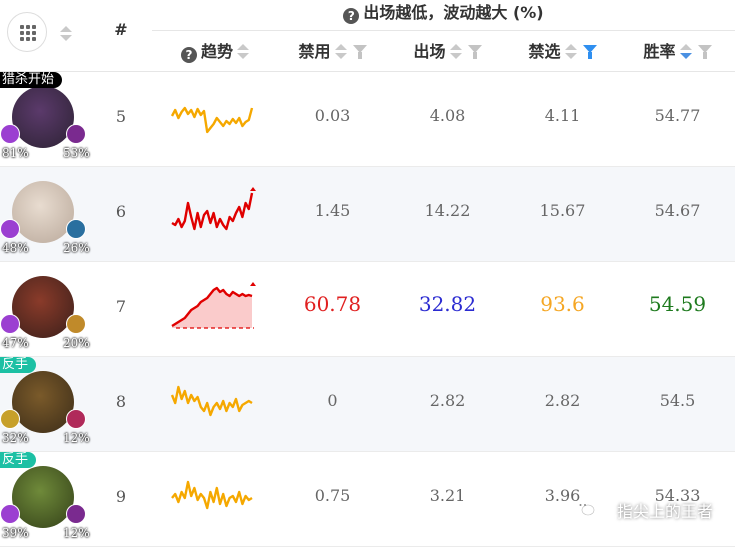  Describe the element at coordinates (332, 210) in the screenshot. I see `ban-rate-cell: 1.45` at that location.